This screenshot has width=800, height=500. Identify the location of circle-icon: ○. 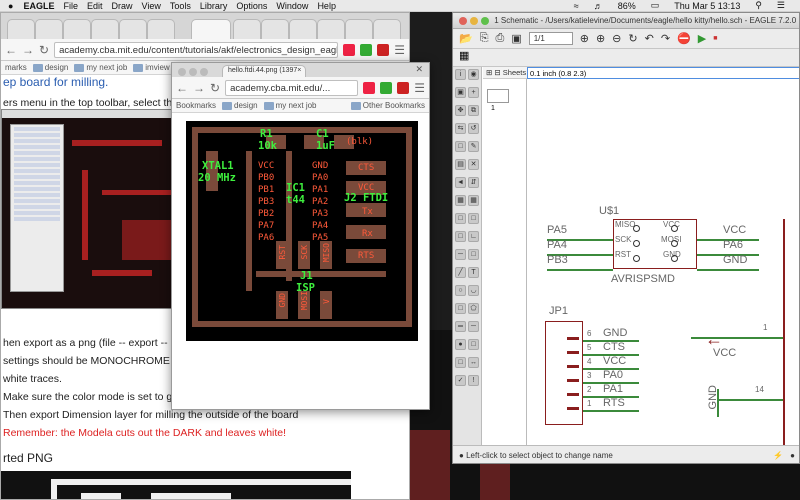
(460, 290).